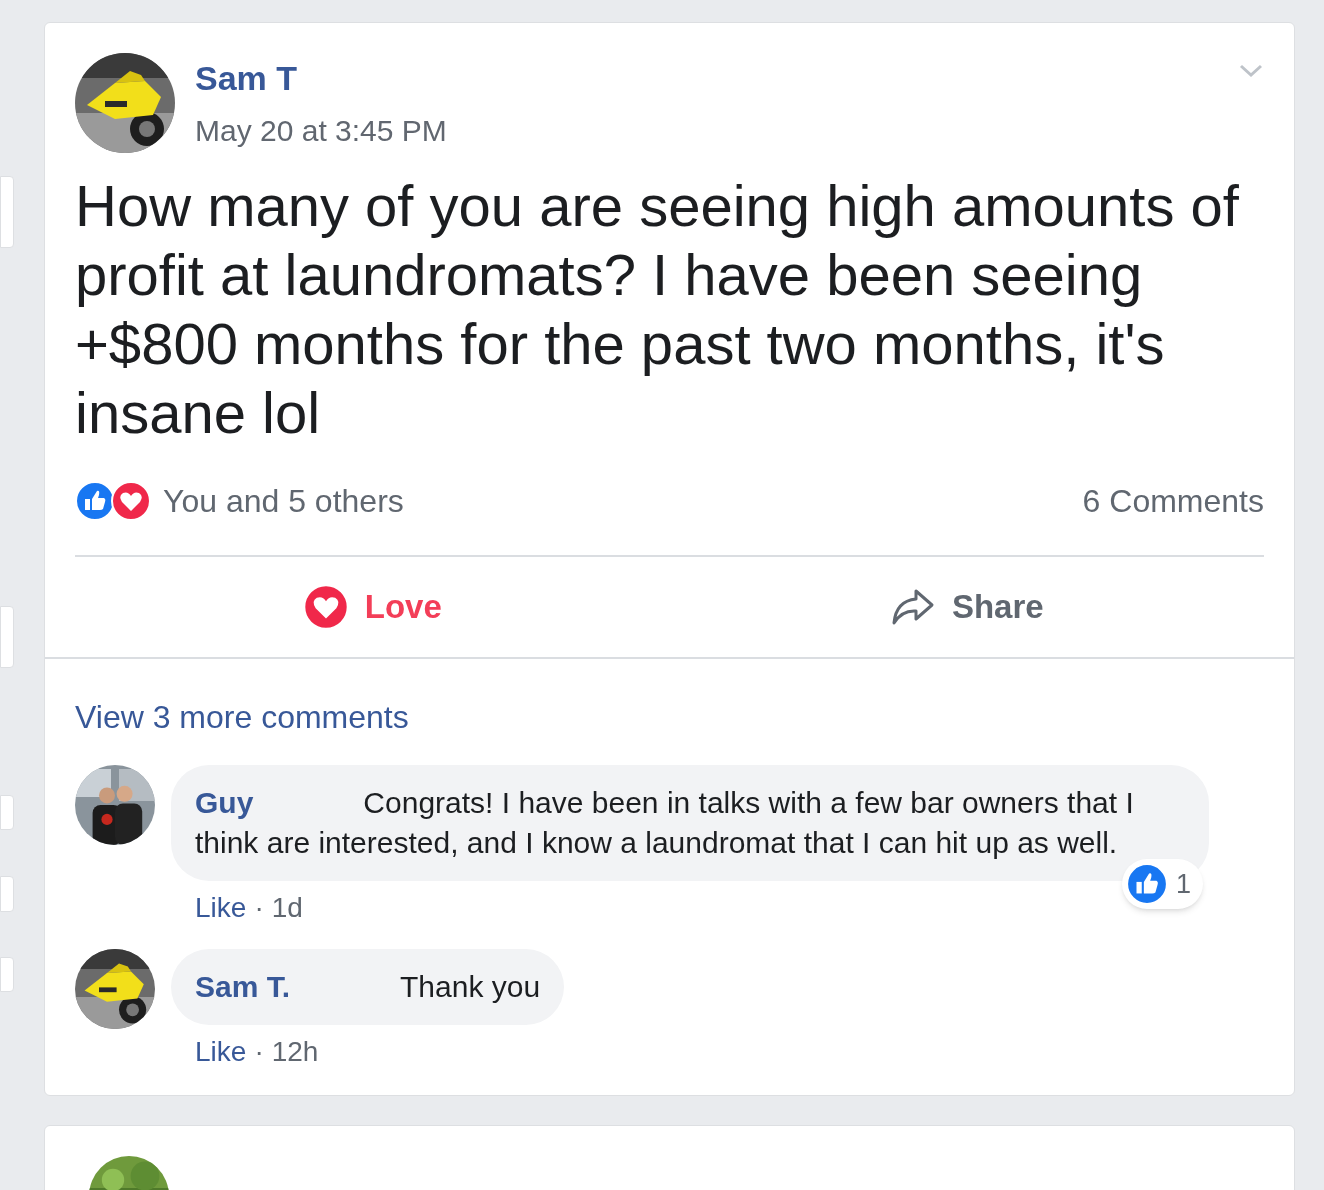 The image size is (1324, 1190). I want to click on reactions-summary: You and 5 others, so click(283, 501).